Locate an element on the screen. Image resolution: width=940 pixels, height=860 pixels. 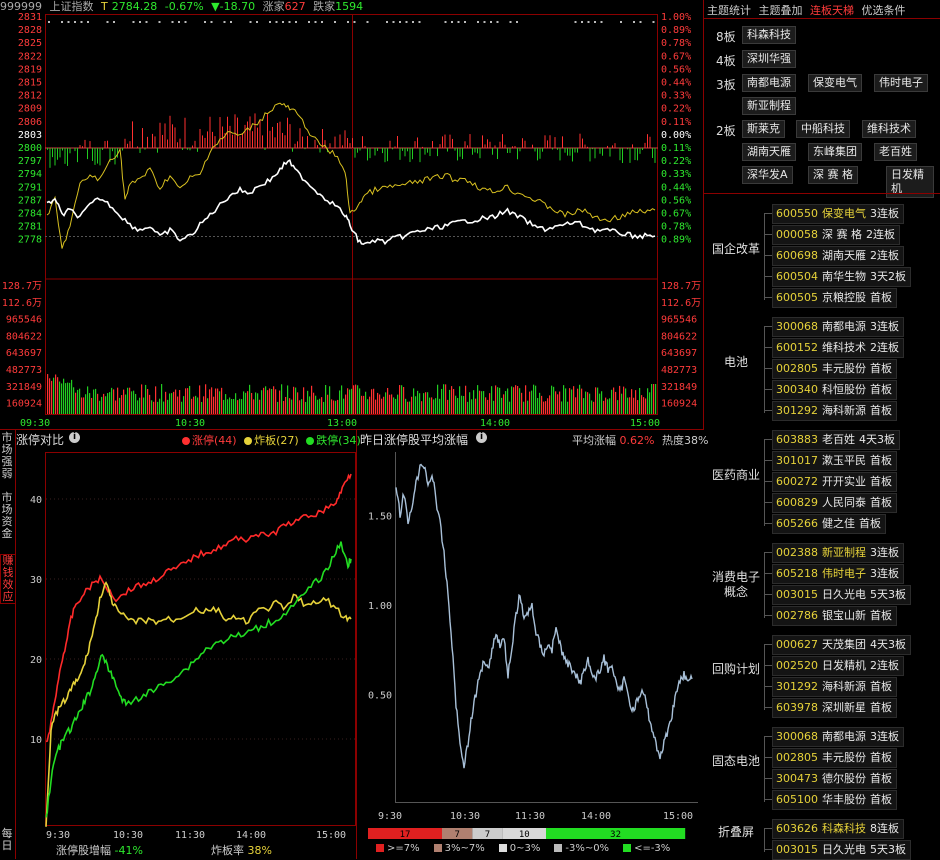
stock-code: 002520 is located at coordinates (797, 665).